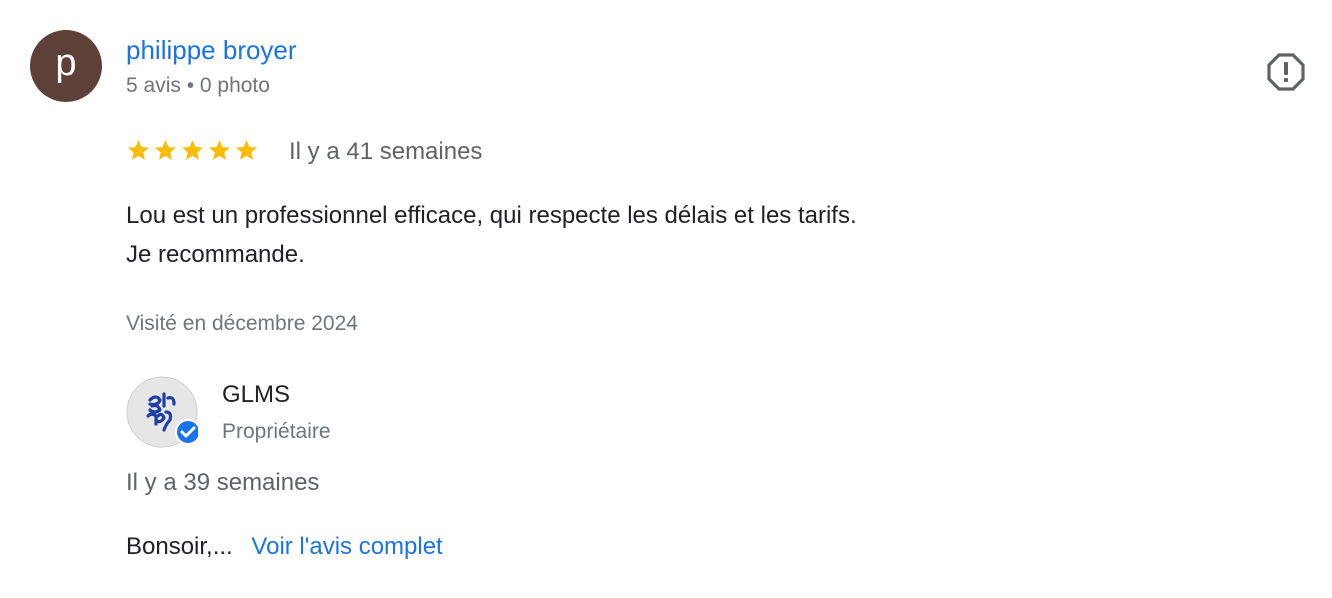  I want to click on report-flag-icon, so click(1286, 72).